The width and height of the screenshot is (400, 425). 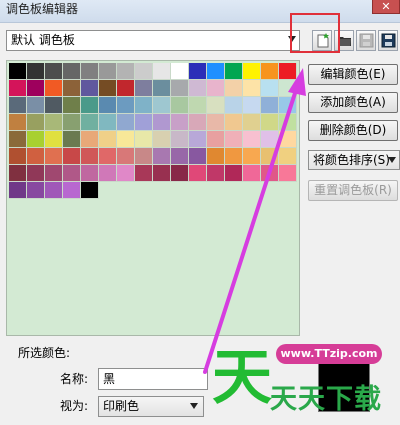 I want to click on edit-color-button: 编辑颜色(E), so click(x=353, y=74).